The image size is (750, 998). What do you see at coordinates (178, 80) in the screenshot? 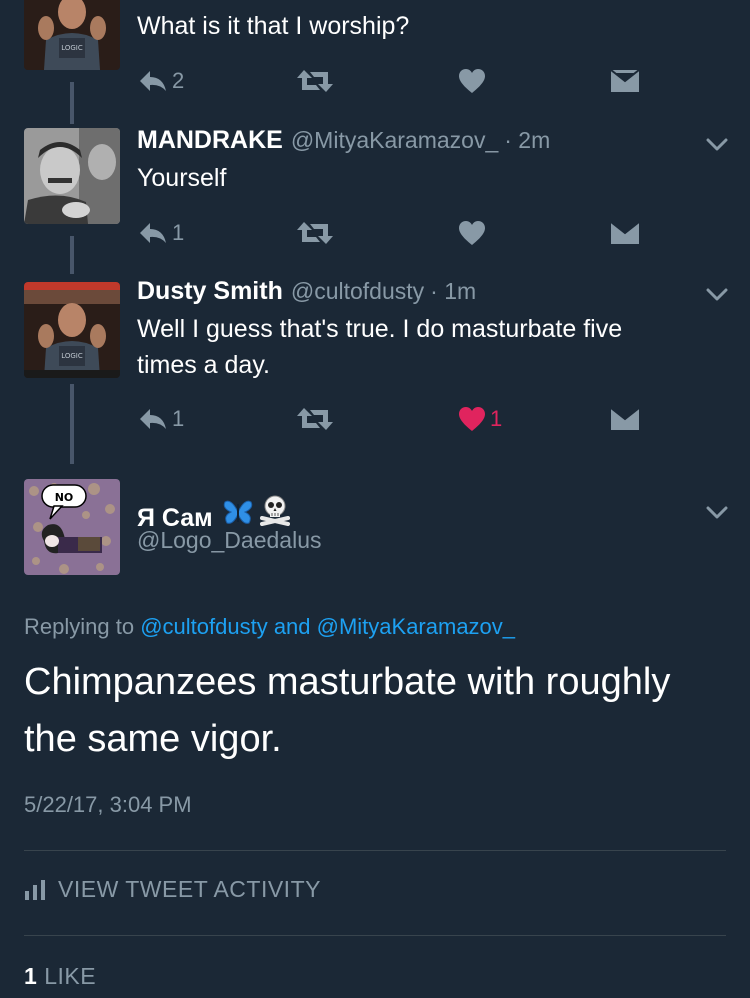
I see `reply-count: 2` at bounding box center [178, 80].